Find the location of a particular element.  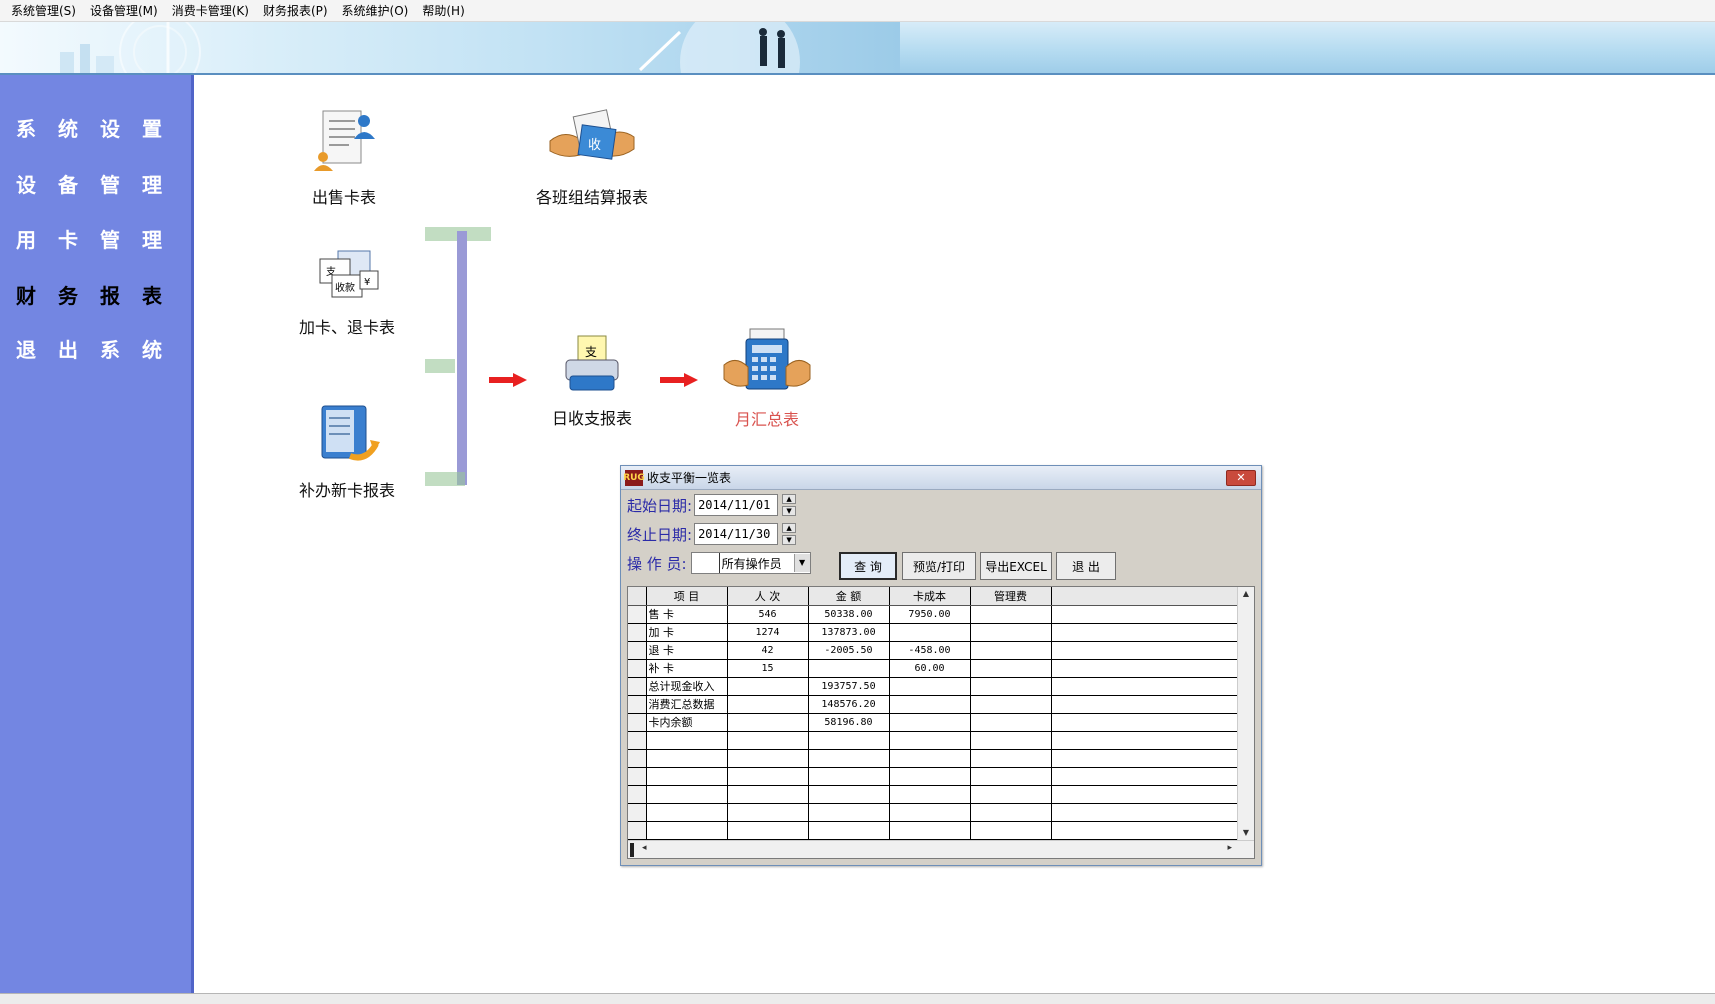

table-row: 加 卡 1274 137873.00 is located at coordinates (935, 632).